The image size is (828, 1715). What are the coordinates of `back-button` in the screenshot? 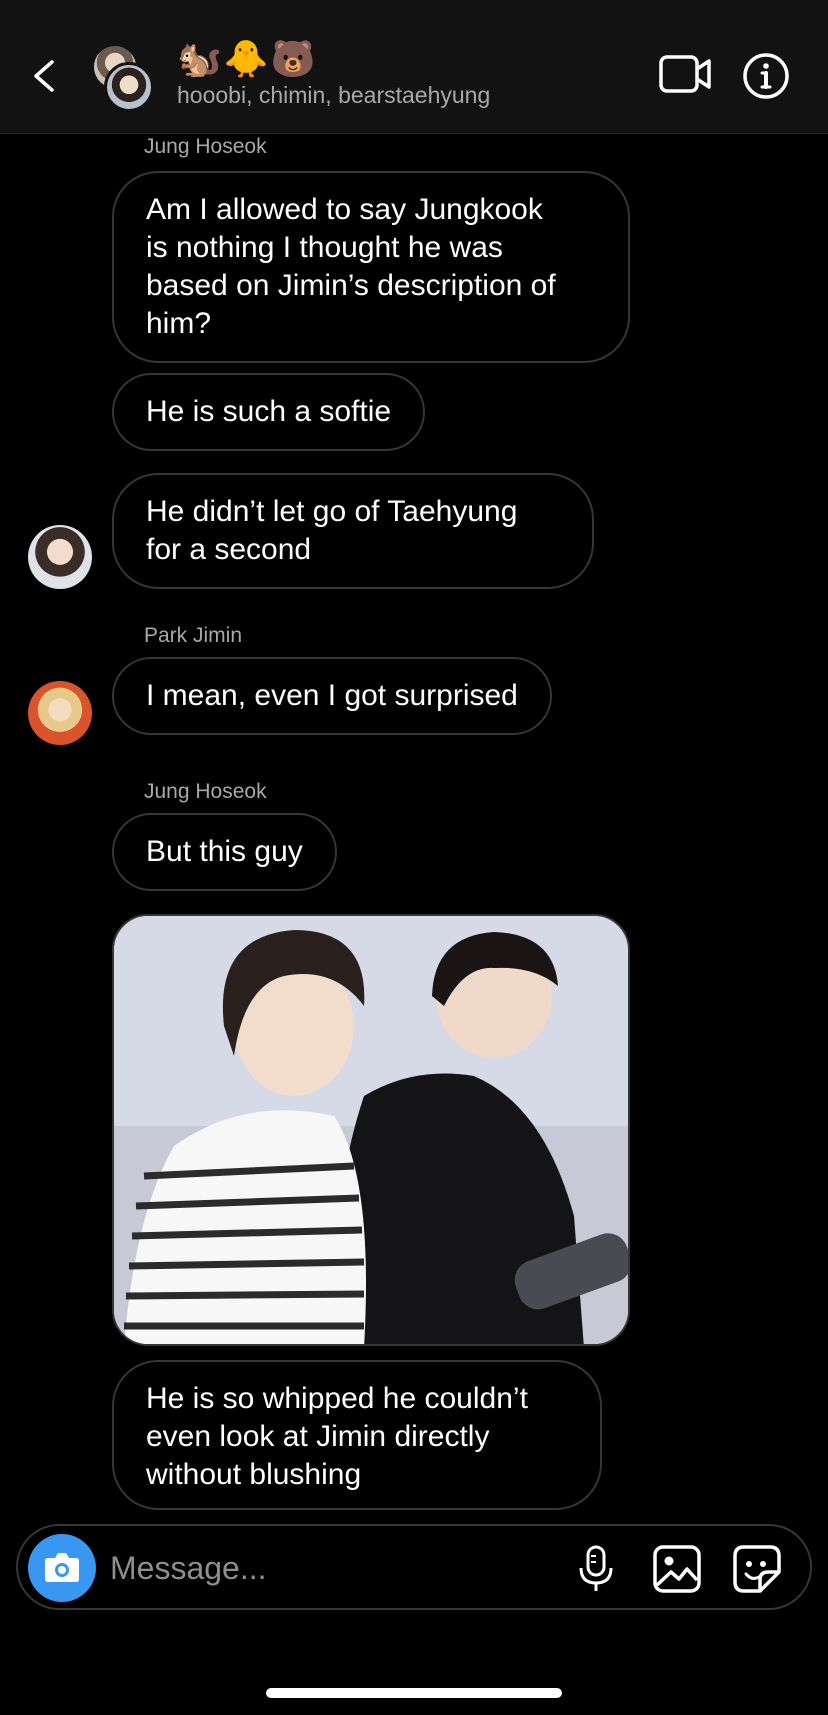 It's located at (44, 76).